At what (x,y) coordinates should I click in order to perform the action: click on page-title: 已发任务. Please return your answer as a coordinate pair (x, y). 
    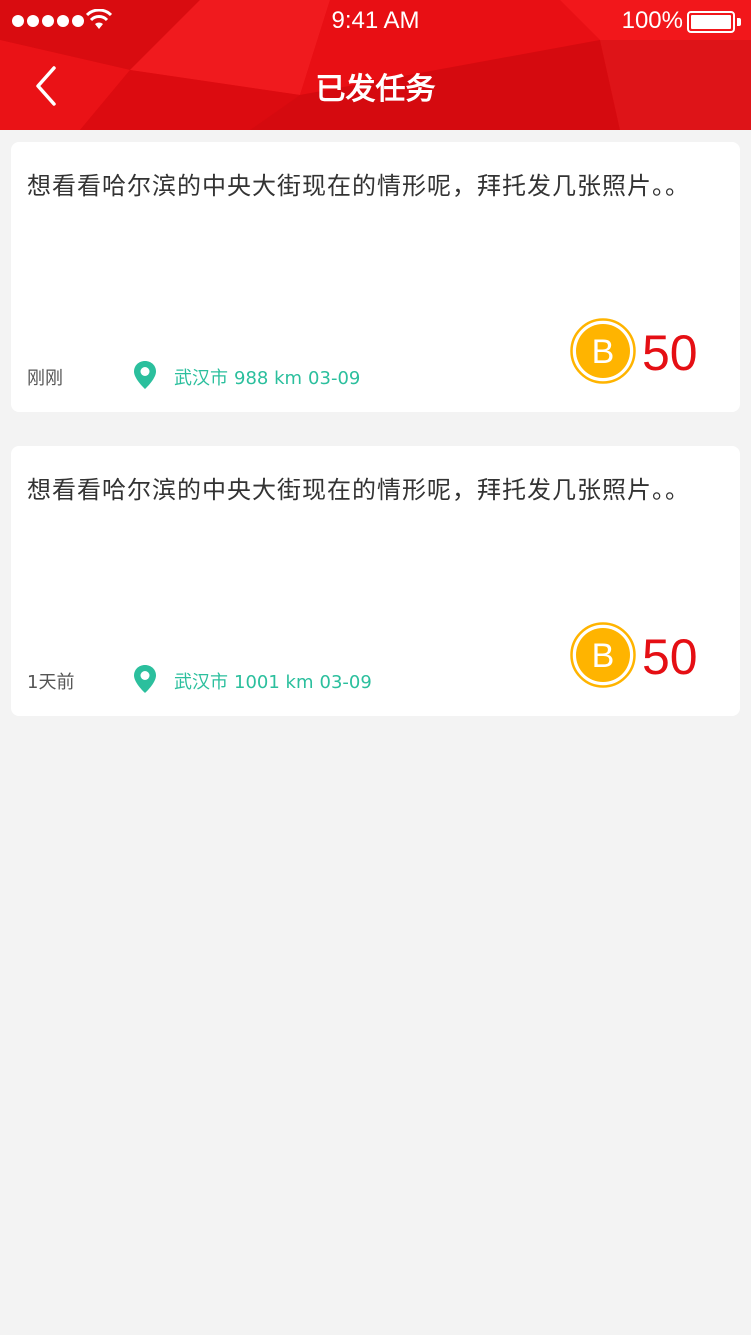
    Looking at the image, I should click on (375, 89).